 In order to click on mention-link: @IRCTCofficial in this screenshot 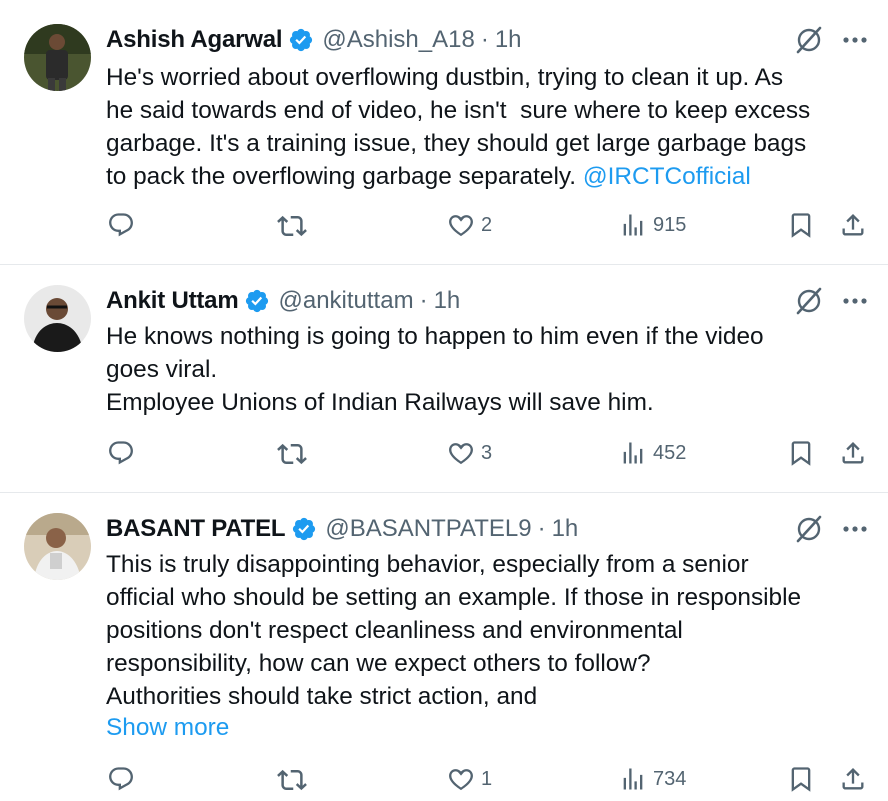, I will do `click(667, 176)`.